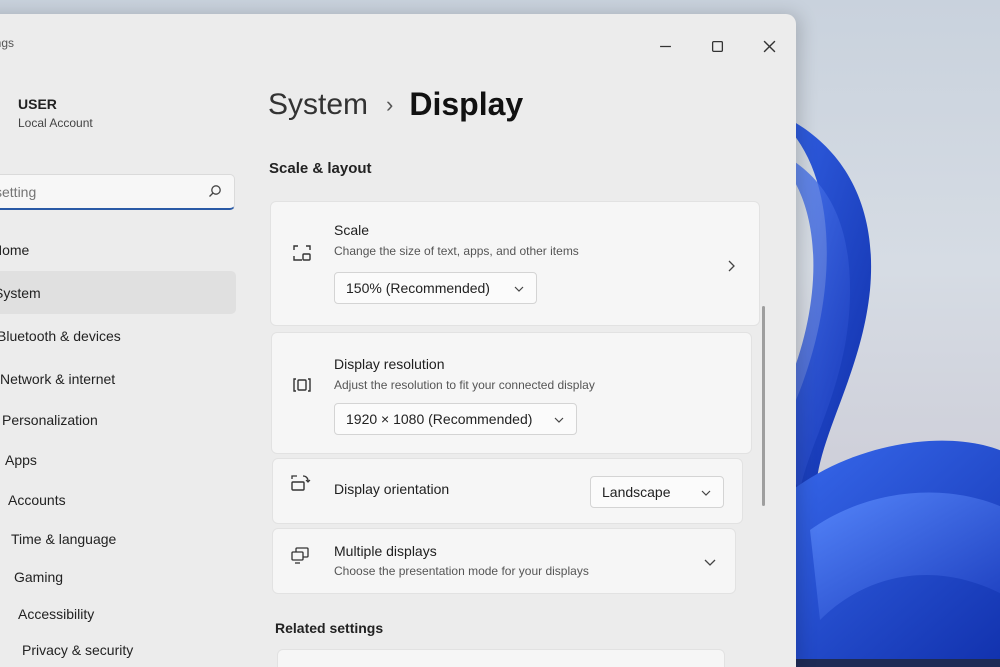 Image resolution: width=1000 pixels, height=667 pixels. I want to click on breadcrumb: System › Display, so click(395, 104).